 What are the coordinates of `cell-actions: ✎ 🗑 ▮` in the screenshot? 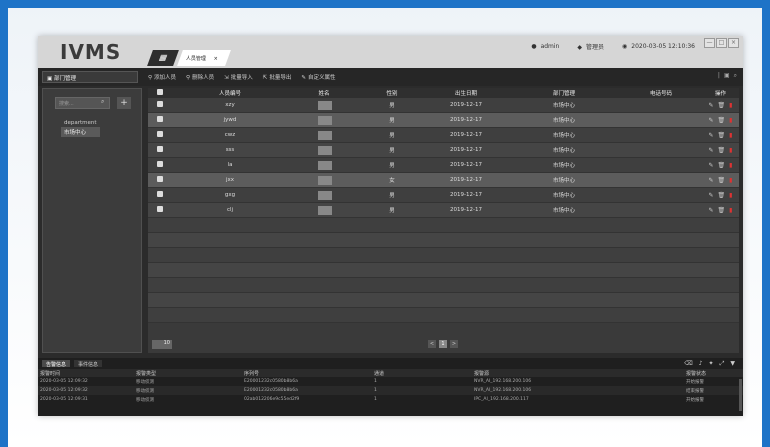 It's located at (720, 195).